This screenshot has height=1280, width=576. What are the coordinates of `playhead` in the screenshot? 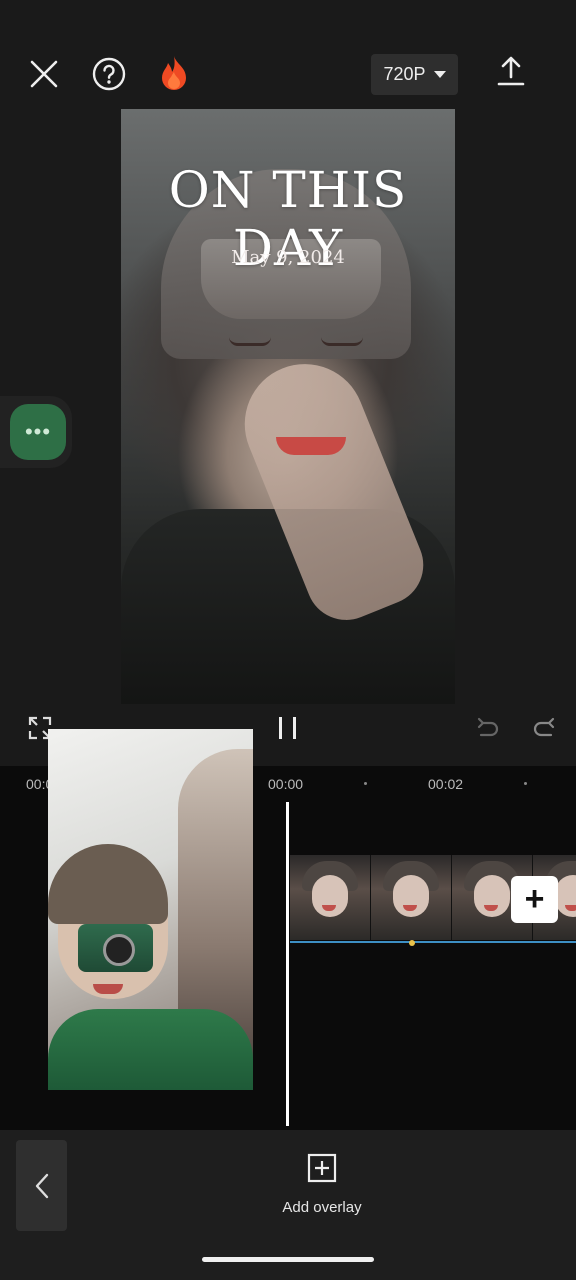 It's located at (287, 964).